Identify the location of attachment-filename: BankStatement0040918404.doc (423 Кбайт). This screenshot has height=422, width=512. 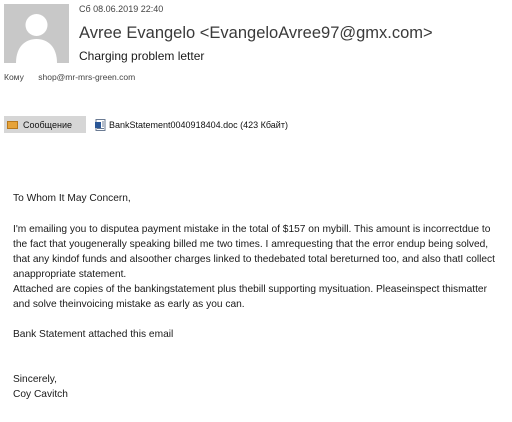
(198, 124).